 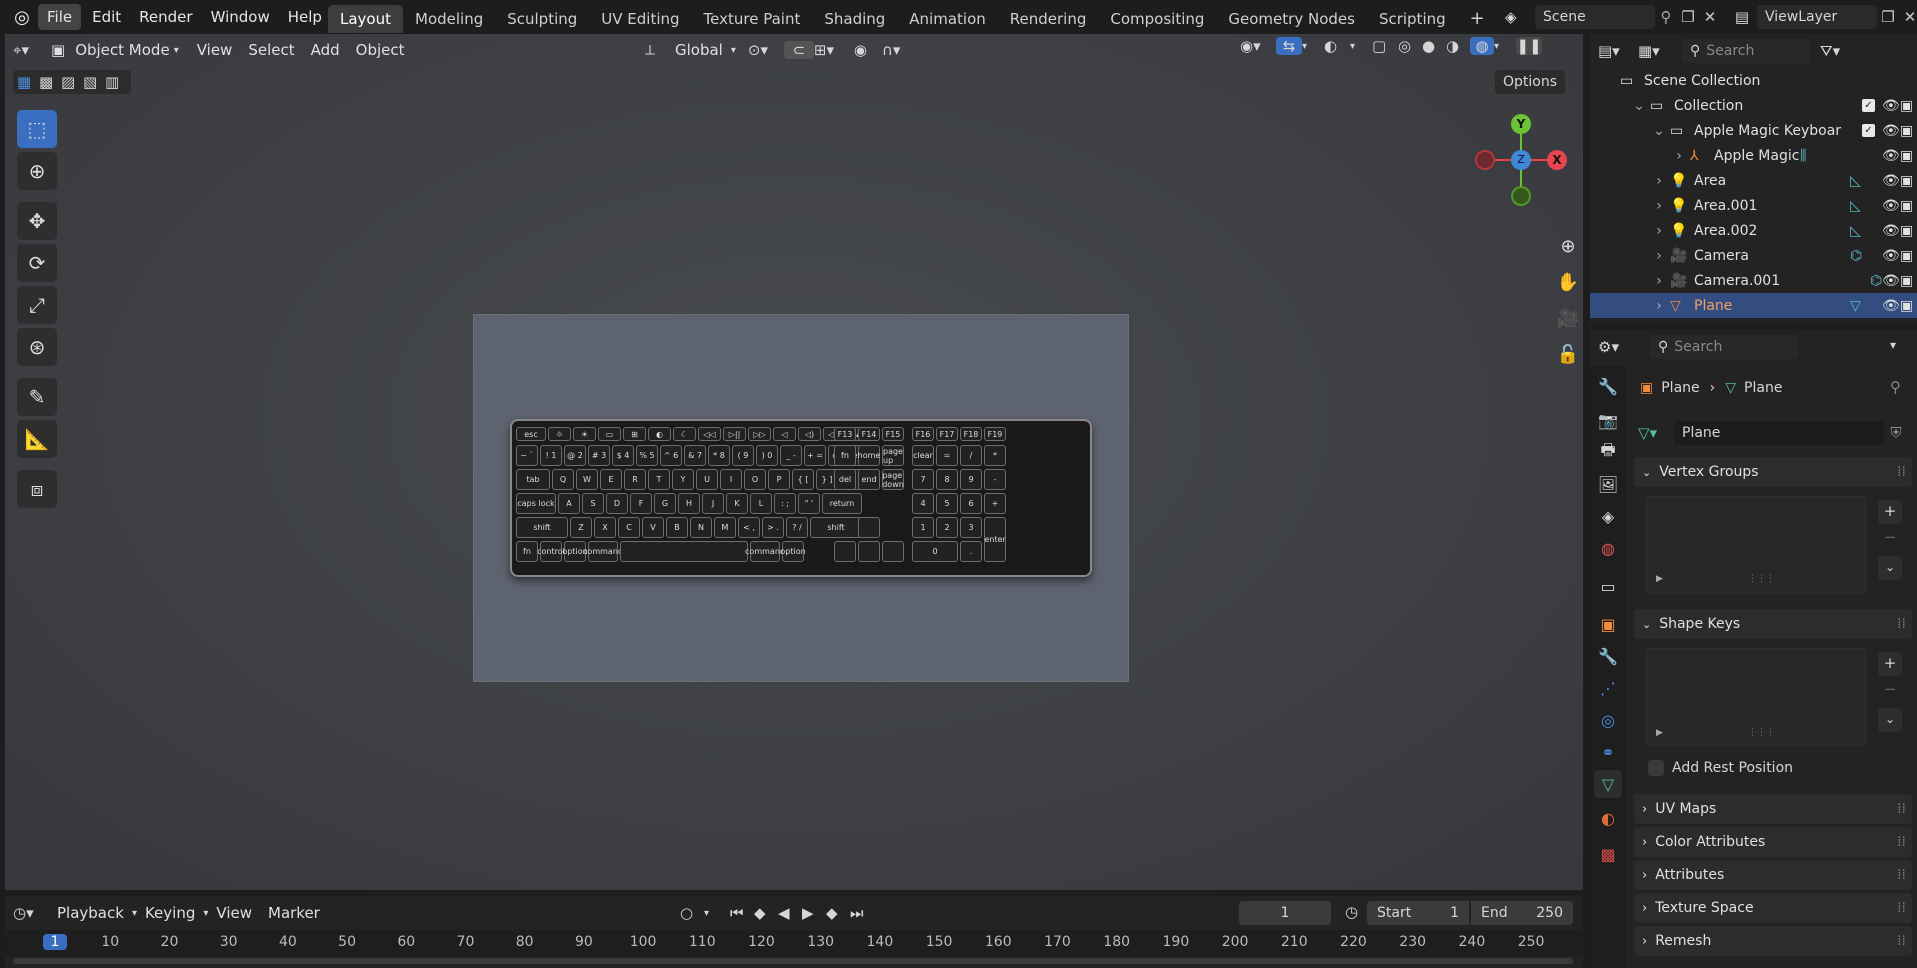 What do you see at coordinates (1868, 130) in the screenshot?
I see `exclude-checkbox: ✓` at bounding box center [1868, 130].